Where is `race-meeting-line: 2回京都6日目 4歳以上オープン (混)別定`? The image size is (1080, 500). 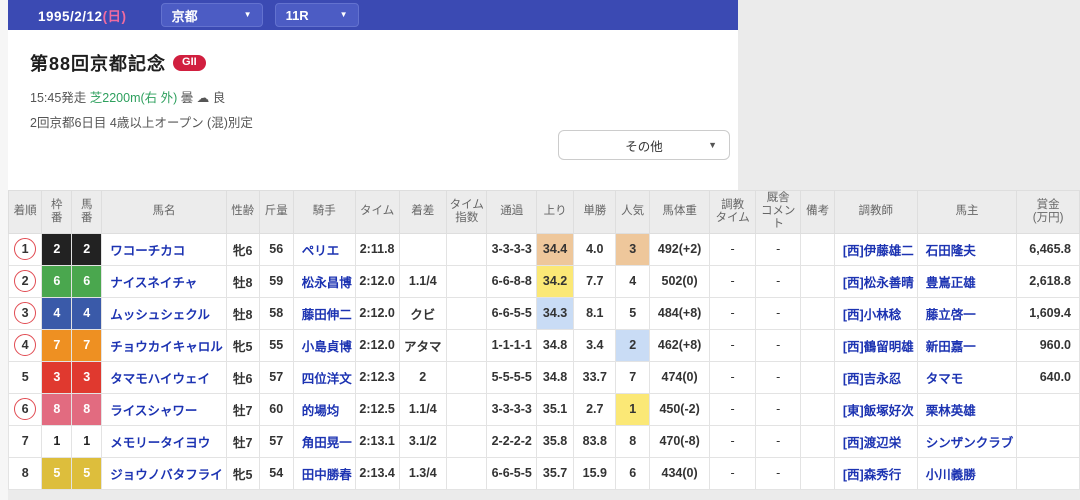 race-meeting-line: 2回京都6日目 4歳以上オープン (混)別定 is located at coordinates (141, 123).